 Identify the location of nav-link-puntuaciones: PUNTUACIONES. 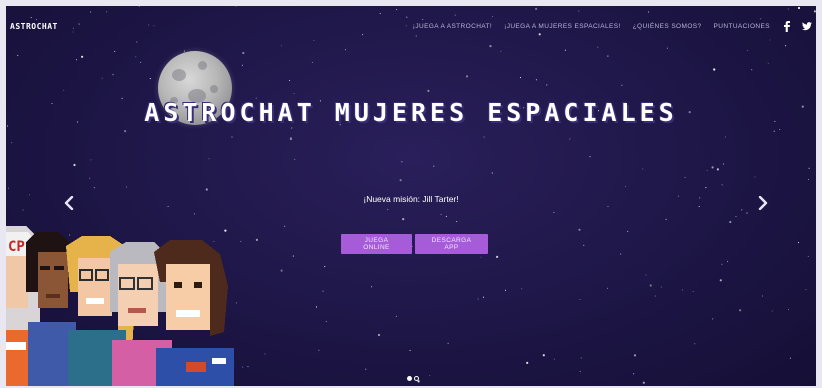
(742, 26).